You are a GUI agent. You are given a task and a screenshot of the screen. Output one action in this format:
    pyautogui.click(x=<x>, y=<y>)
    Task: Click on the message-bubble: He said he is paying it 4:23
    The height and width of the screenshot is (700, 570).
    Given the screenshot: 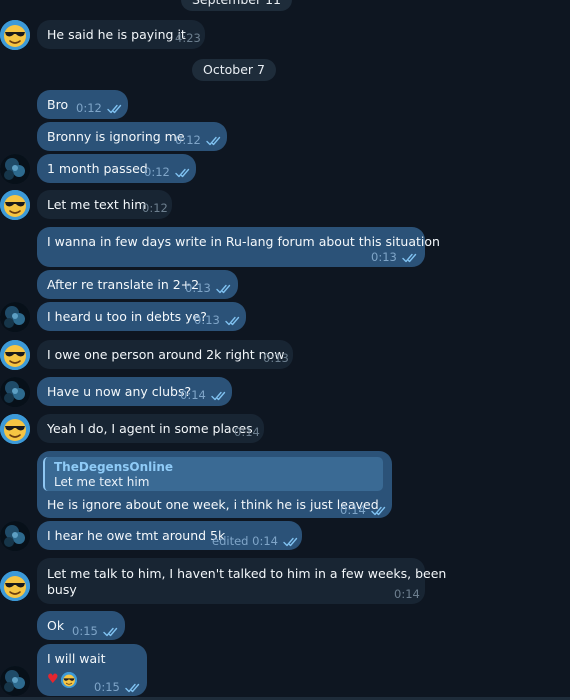 What is the action you would take?
    pyautogui.click(x=121, y=34)
    